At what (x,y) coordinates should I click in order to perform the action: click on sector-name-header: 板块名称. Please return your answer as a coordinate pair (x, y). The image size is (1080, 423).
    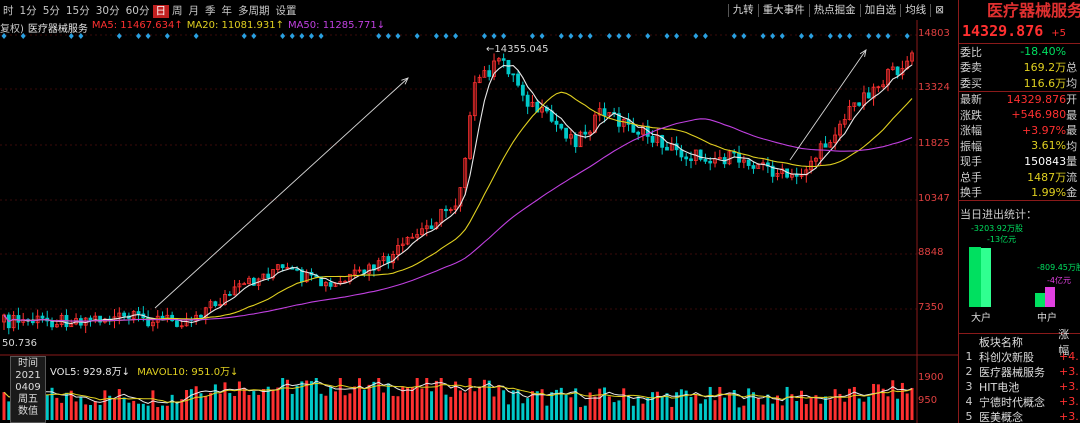
    Looking at the image, I should click on (1000, 342).